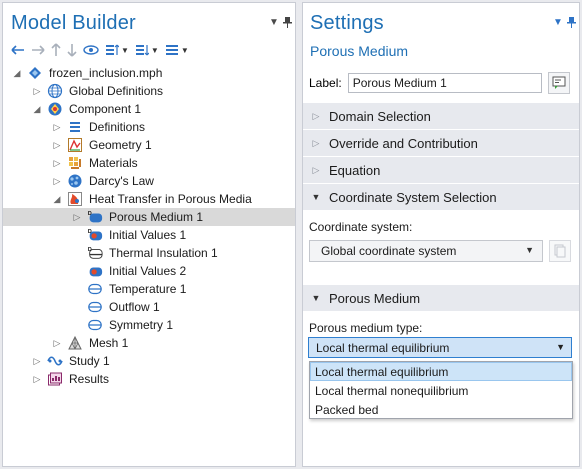  Describe the element at coordinates (149, 163) in the screenshot. I see `tree-item: ▷ Materials` at that location.